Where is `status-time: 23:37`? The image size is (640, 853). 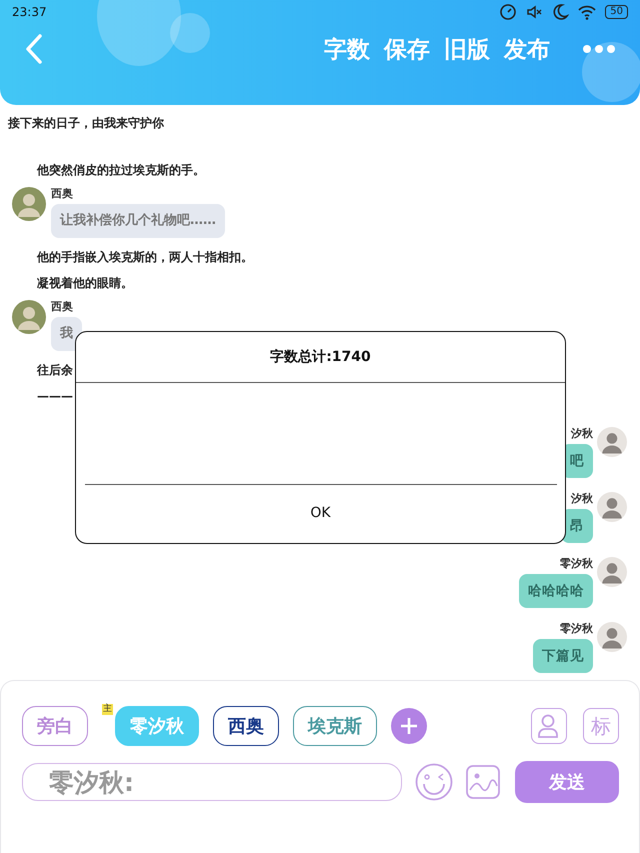 status-time: 23:37 is located at coordinates (29, 12).